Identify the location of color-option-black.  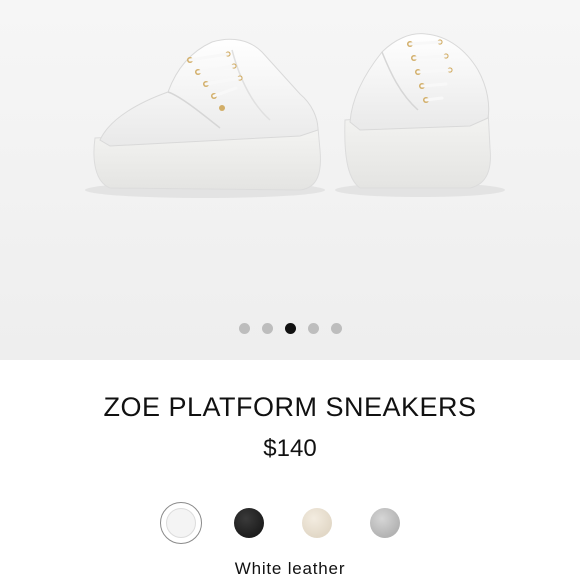
(249, 523).